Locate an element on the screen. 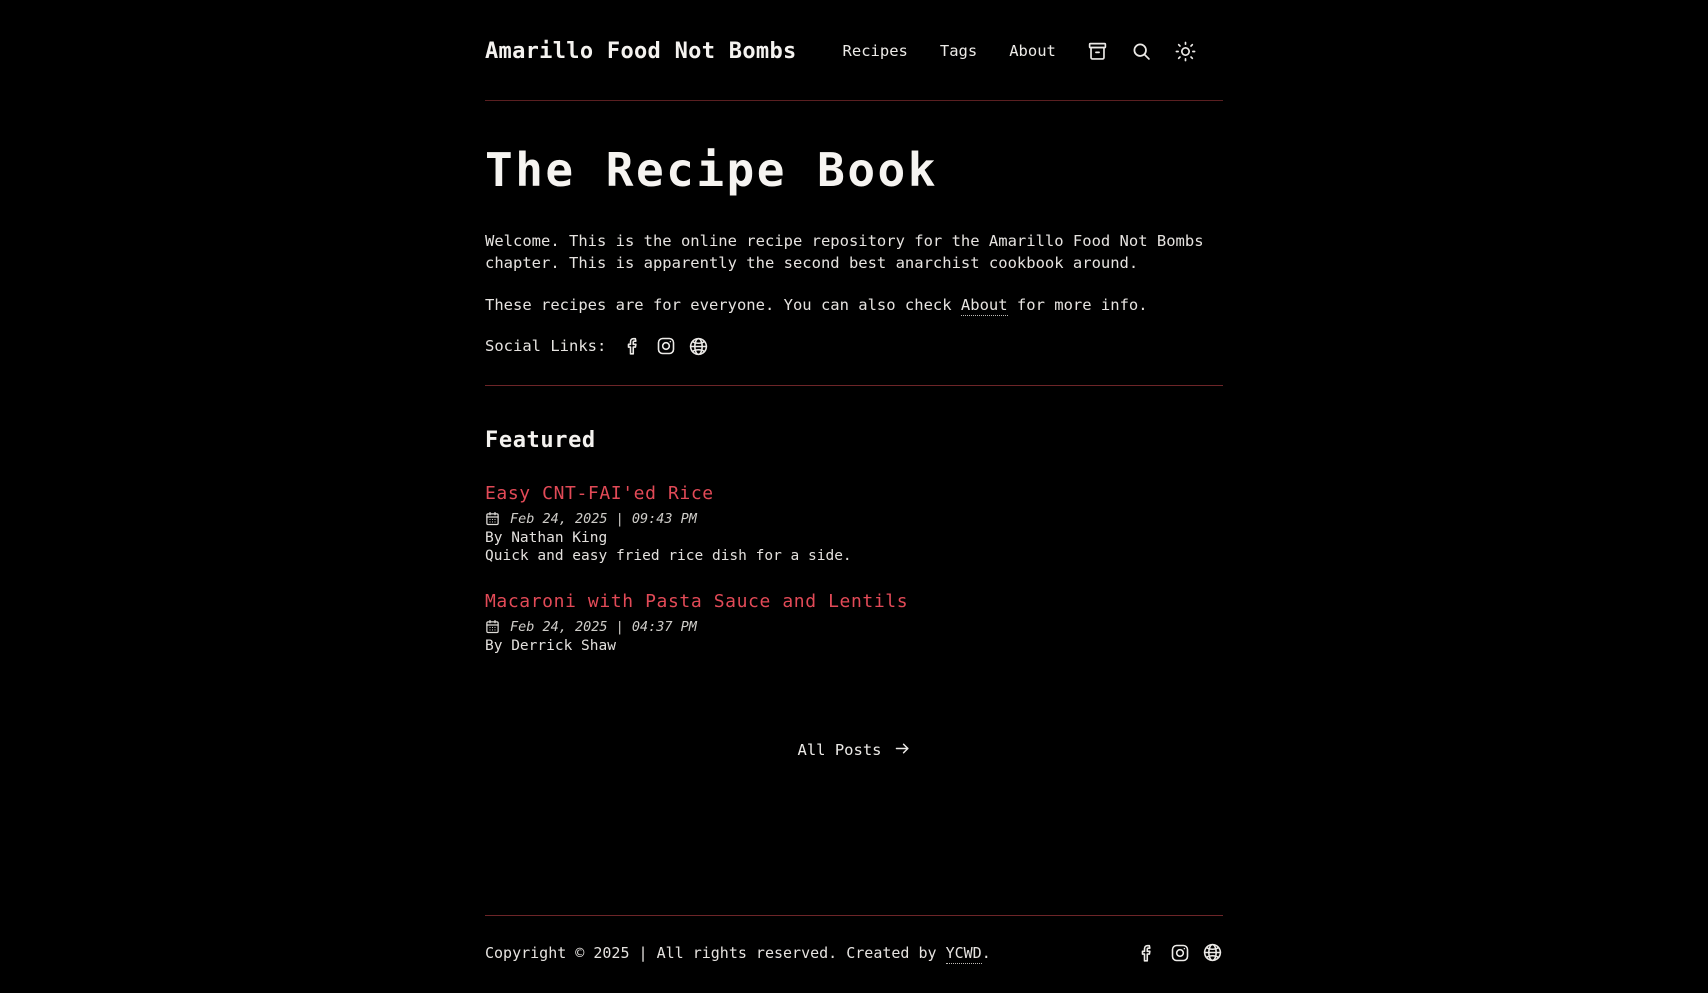 The width and height of the screenshot is (1708, 993). social-icon-group is located at coordinates (665, 346).